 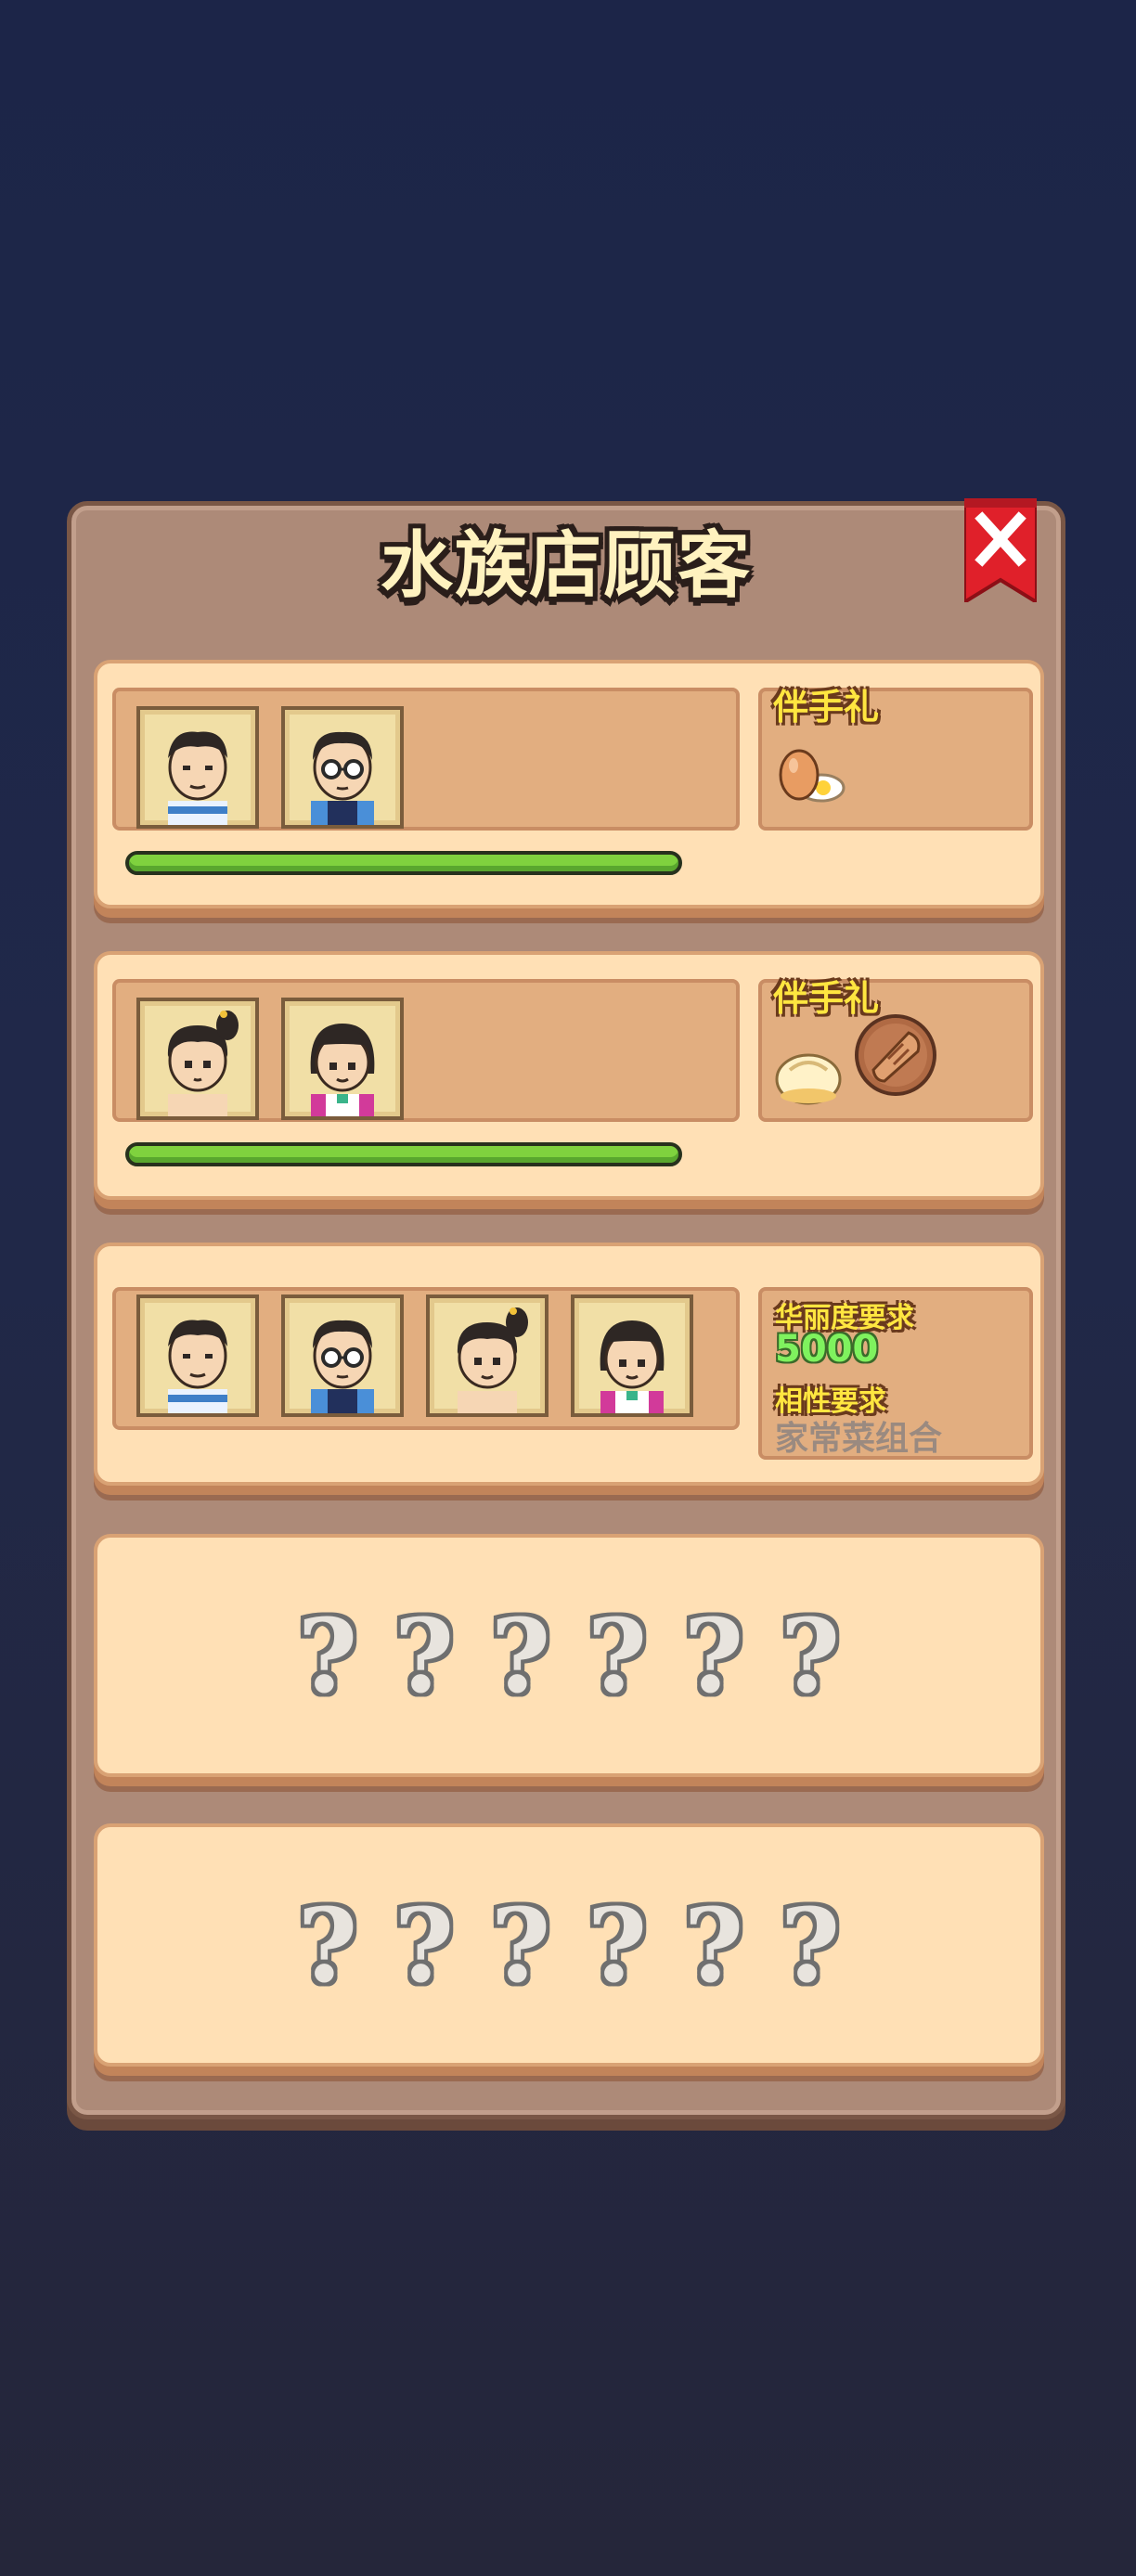 What do you see at coordinates (895, 1055) in the screenshot?
I see `grilled-fish-icon` at bounding box center [895, 1055].